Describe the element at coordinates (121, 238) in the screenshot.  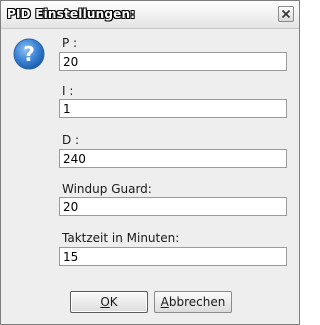
I see `field-label-taktzeit: Taktzeit in Minuten:` at that location.